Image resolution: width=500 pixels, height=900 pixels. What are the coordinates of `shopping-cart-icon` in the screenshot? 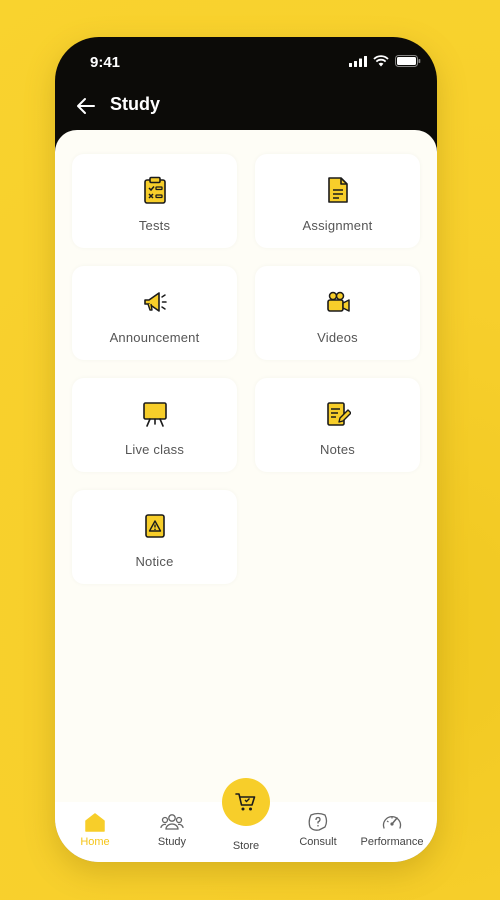 It's located at (245, 802).